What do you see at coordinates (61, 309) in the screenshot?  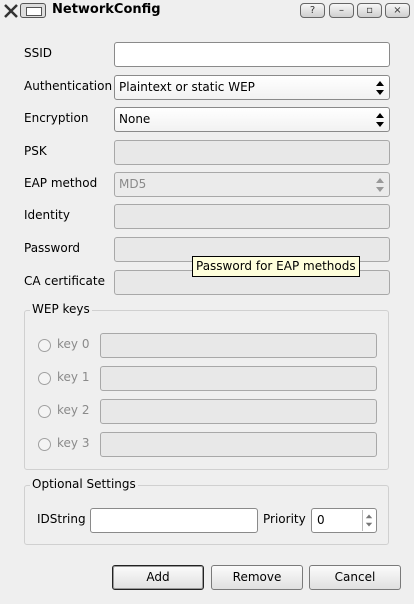 I see `wep-keys-title: WEP keys` at bounding box center [61, 309].